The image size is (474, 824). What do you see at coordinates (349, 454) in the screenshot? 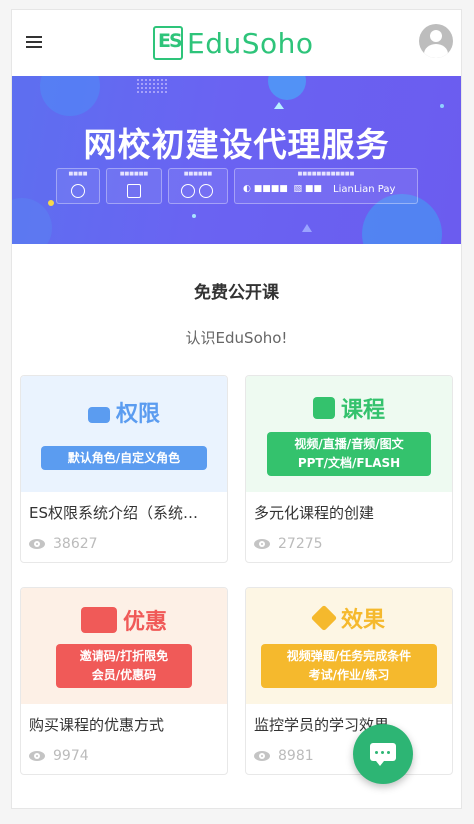
I see `course-cover-tags: 视频/直播/音频/图文 PPT/文档/FLASH` at bounding box center [349, 454].